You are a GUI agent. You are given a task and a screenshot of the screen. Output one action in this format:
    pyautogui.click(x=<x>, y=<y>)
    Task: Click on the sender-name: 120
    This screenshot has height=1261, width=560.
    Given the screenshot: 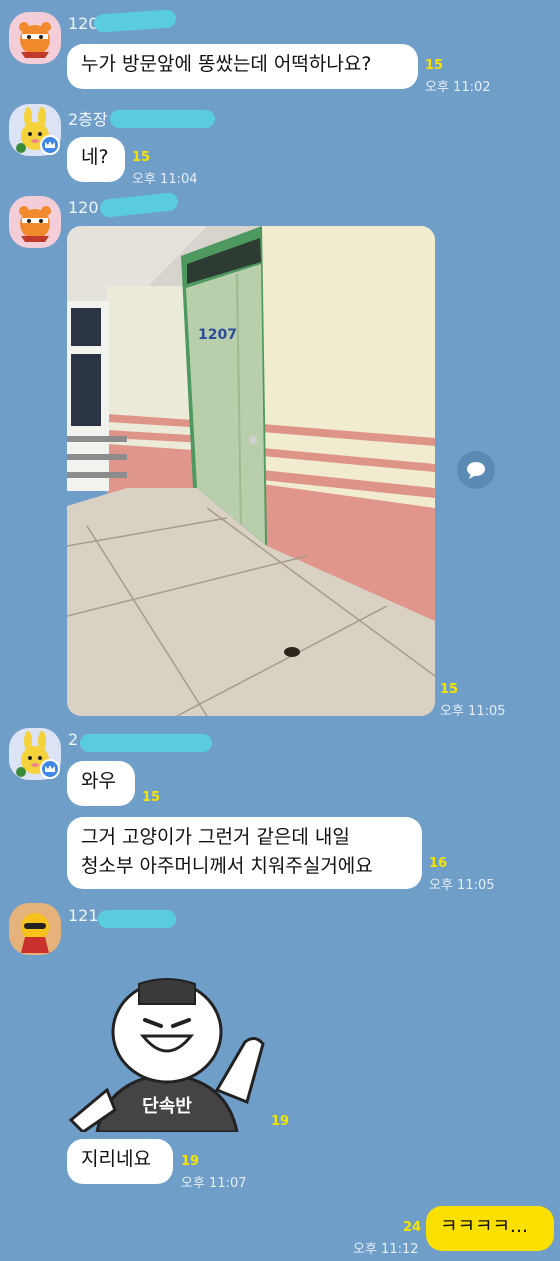 What is the action you would take?
    pyautogui.click(x=83, y=207)
    